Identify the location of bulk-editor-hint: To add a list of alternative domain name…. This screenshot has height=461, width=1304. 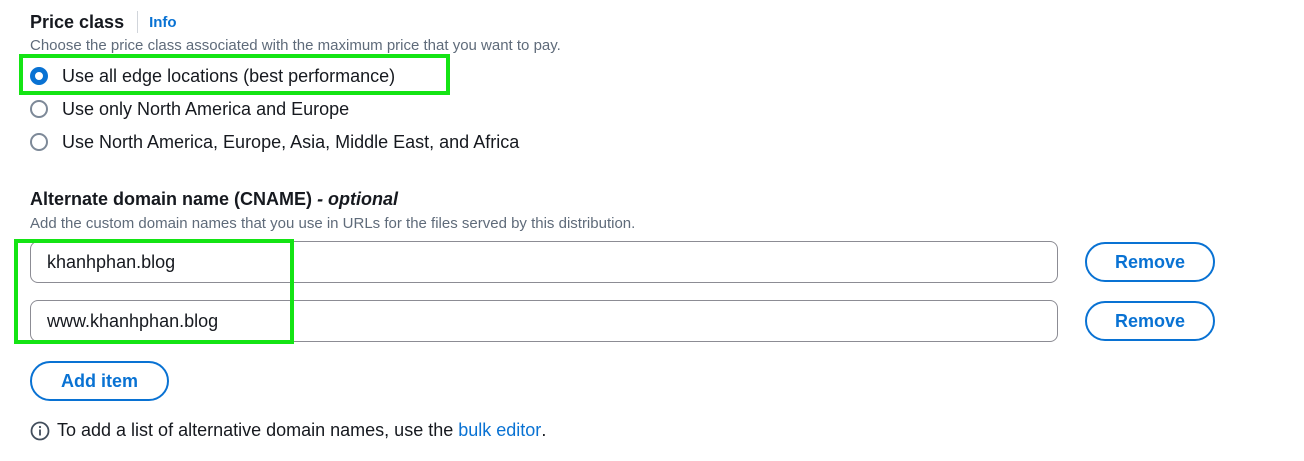
(288, 430).